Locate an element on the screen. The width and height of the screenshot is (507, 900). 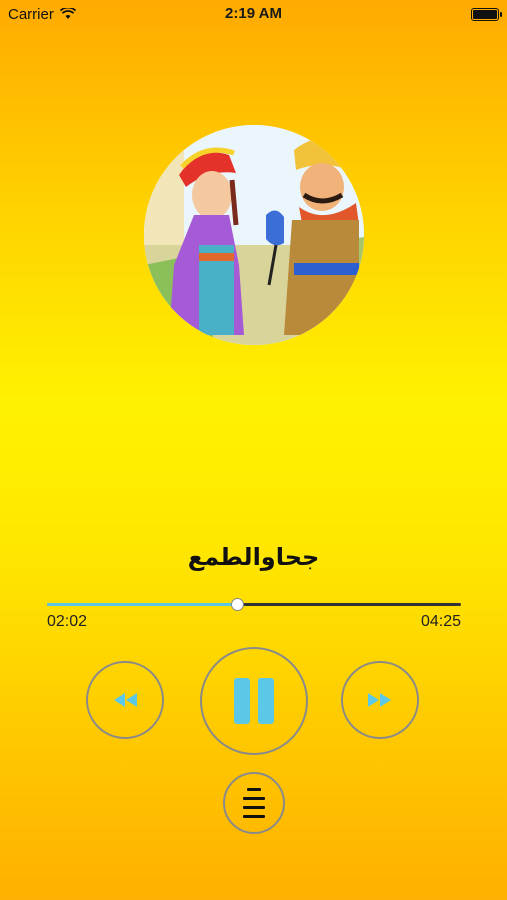
progress-thumb is located at coordinates (238, 604).